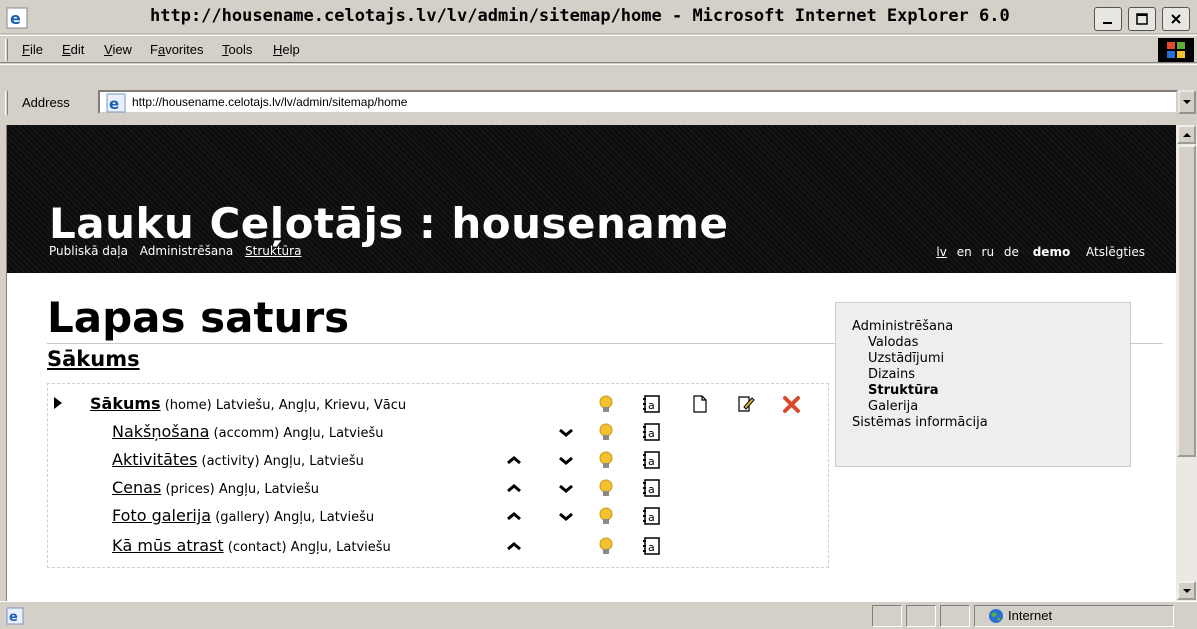 The width and height of the screenshot is (1197, 629). What do you see at coordinates (598, 49) in the screenshot?
I see `menu-bar: File Edit View Favorites Tools Help` at bounding box center [598, 49].